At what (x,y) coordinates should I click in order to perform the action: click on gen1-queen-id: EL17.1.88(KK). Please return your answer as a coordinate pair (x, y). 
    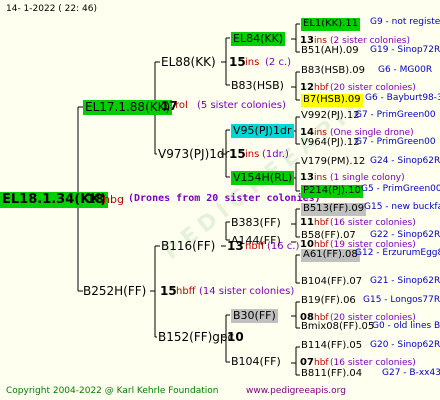
    Looking at the image, I should click on (128, 107).